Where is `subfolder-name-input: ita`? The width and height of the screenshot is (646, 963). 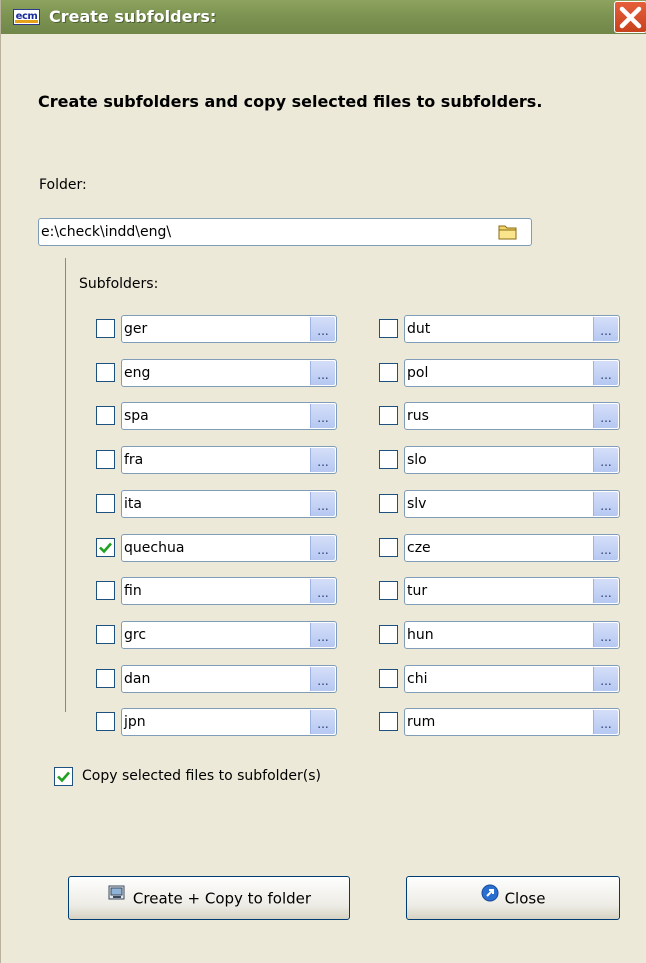
subfolder-name-input: ita is located at coordinates (229, 504).